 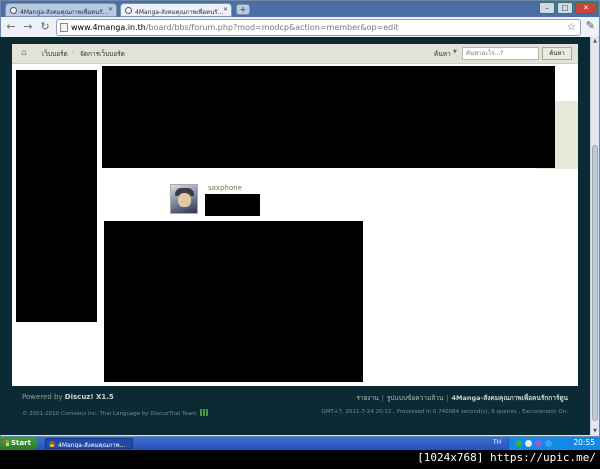 What do you see at coordinates (28, 27) in the screenshot?
I see `forward-arrow-icon: →` at bounding box center [28, 27].